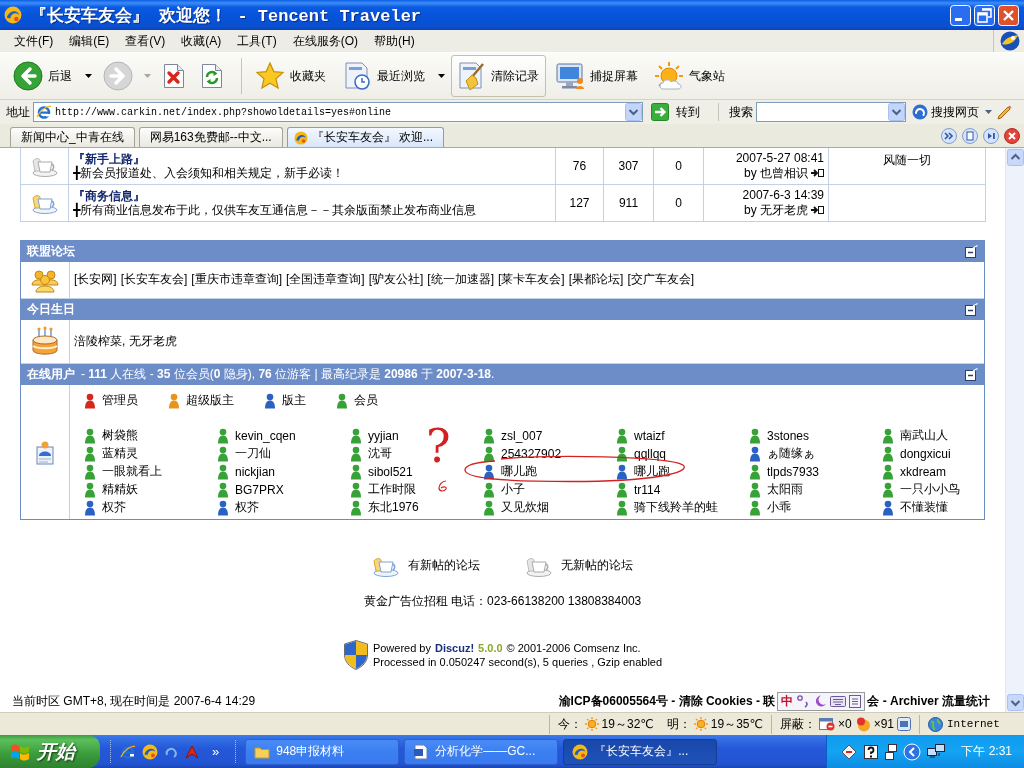  What do you see at coordinates (393, 507) in the screenshot?
I see `user-link: 东北1976` at bounding box center [393, 507].